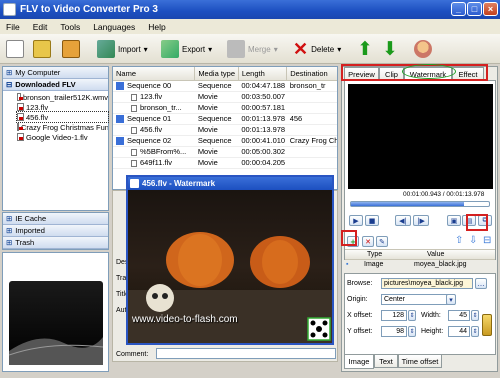  I want to click on import-button: Import ▾, so click(122, 49).